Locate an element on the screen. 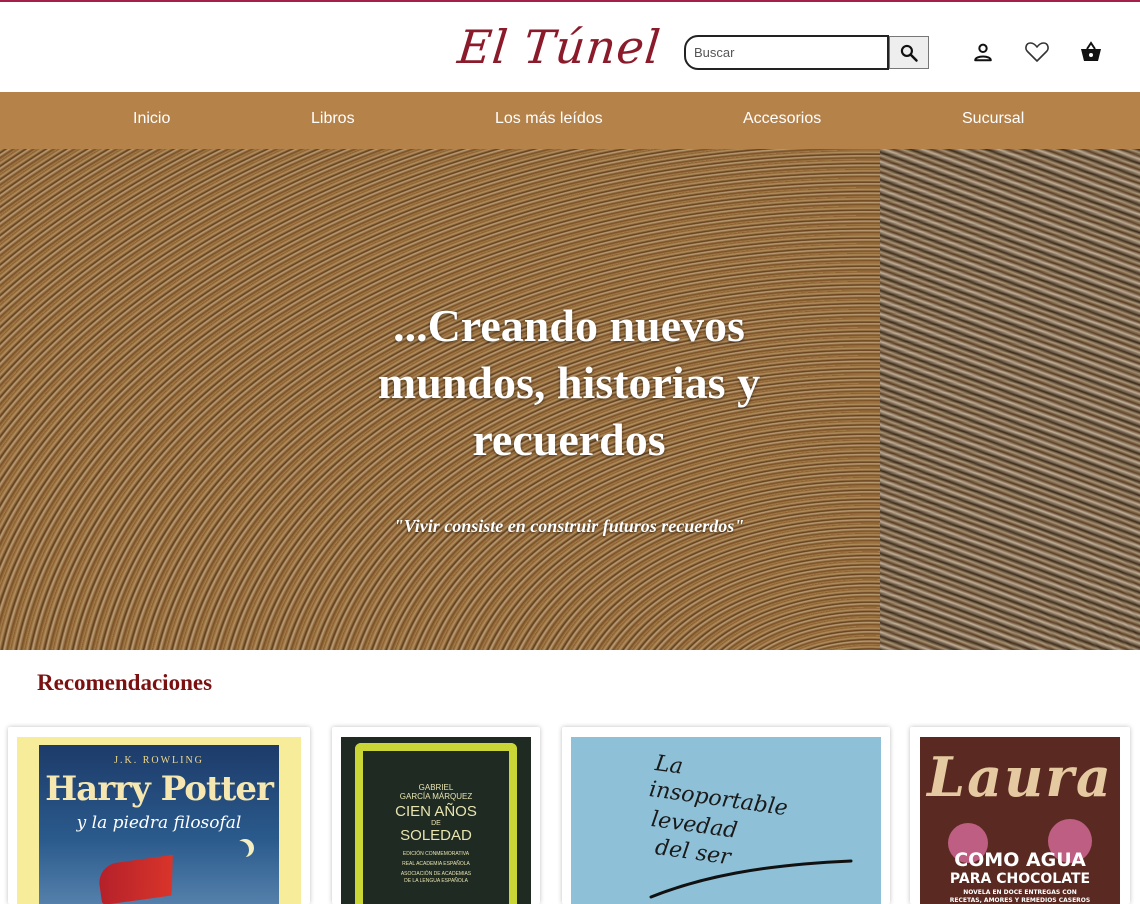  cover-title: SOLEDAD is located at coordinates (436, 835).